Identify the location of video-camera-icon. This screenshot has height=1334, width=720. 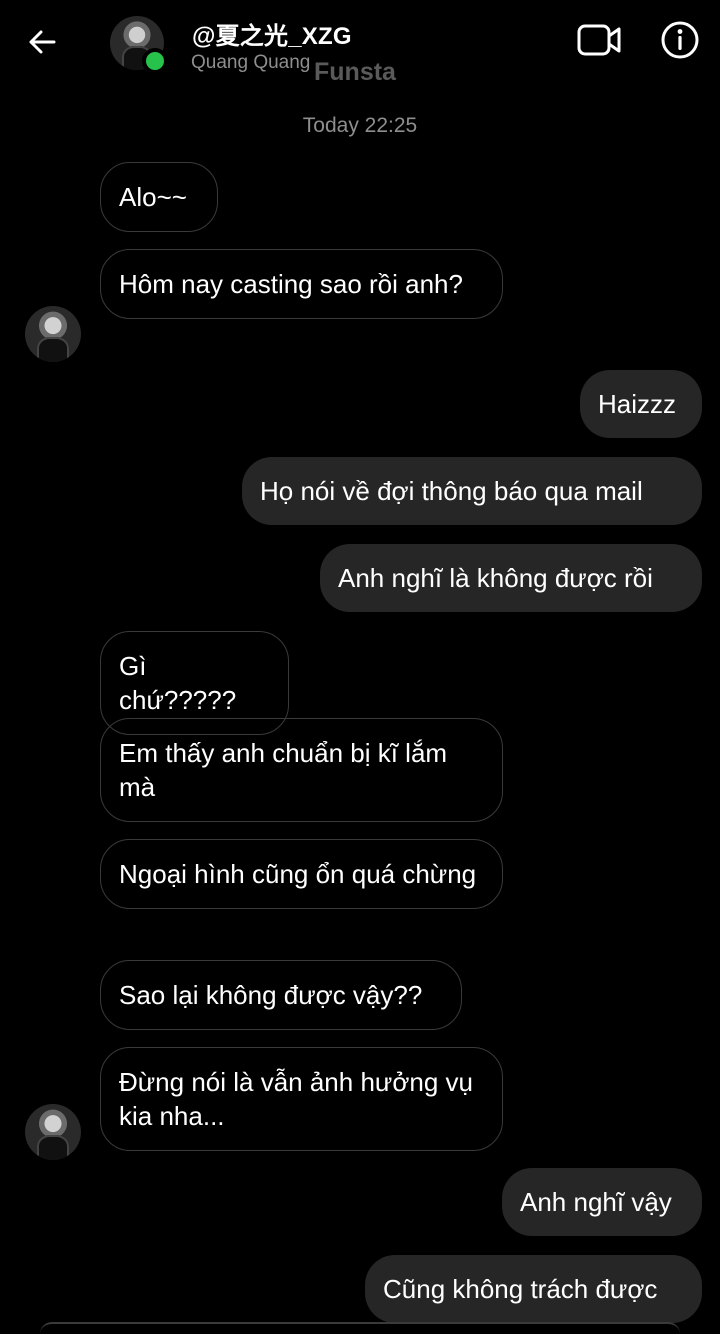
(599, 42).